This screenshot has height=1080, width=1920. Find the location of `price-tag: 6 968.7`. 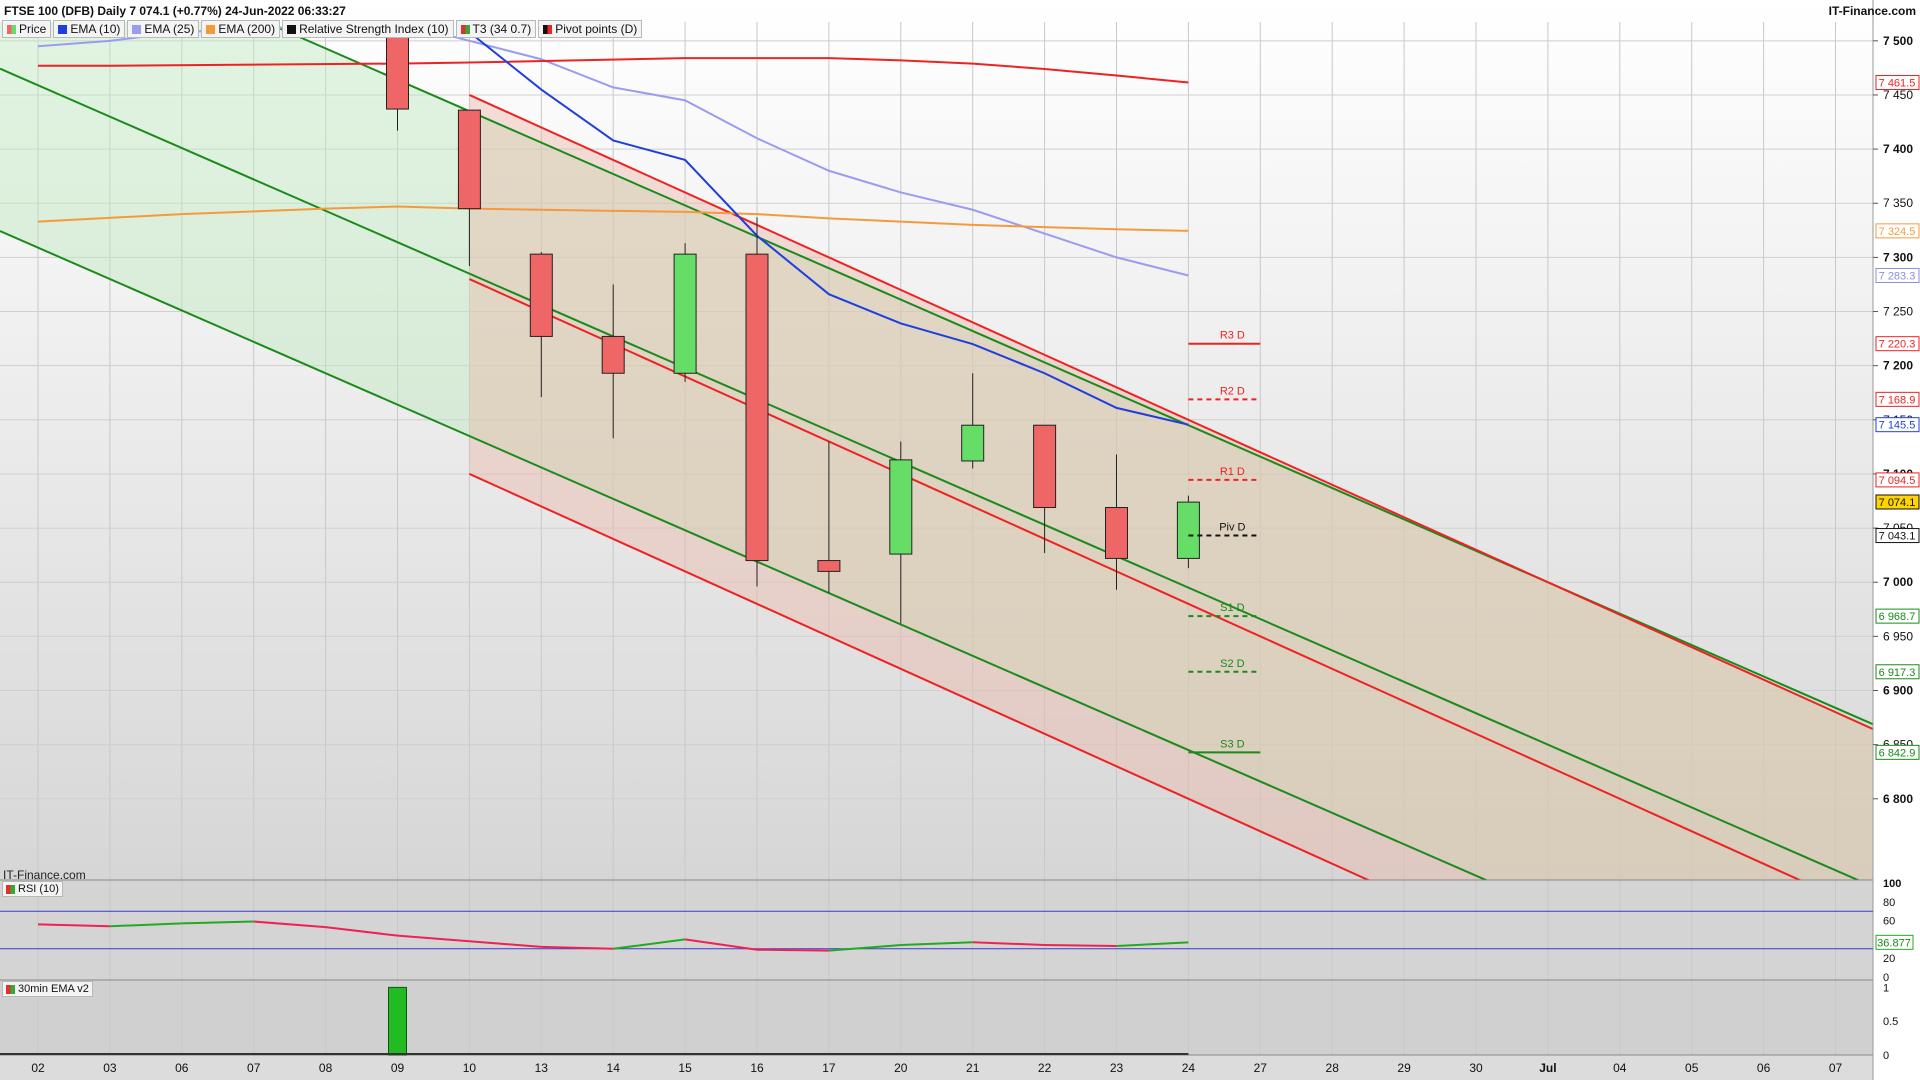

price-tag: 6 968.7 is located at coordinates (1897, 616).